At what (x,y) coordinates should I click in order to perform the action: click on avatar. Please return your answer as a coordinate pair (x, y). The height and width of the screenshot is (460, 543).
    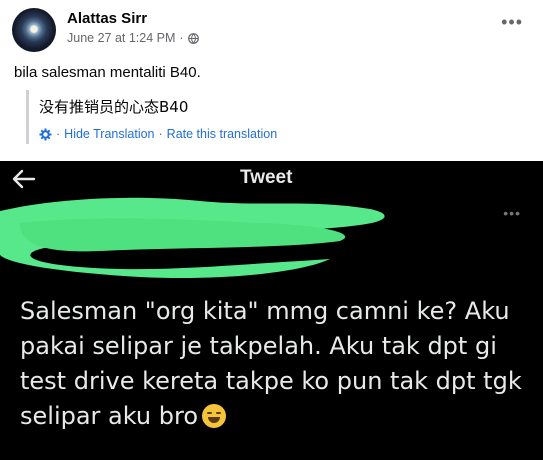
    Looking at the image, I should click on (34, 30).